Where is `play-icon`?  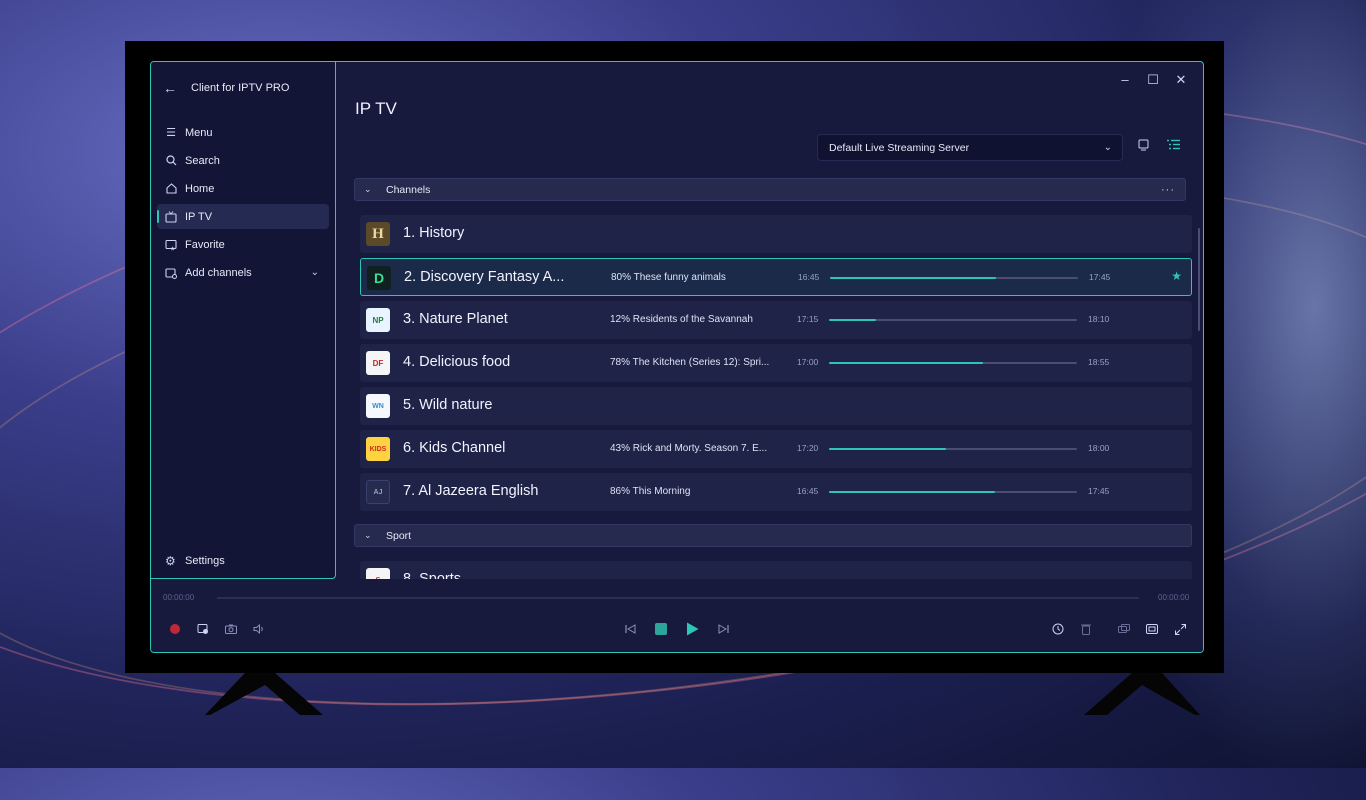
play-icon is located at coordinates (692, 629).